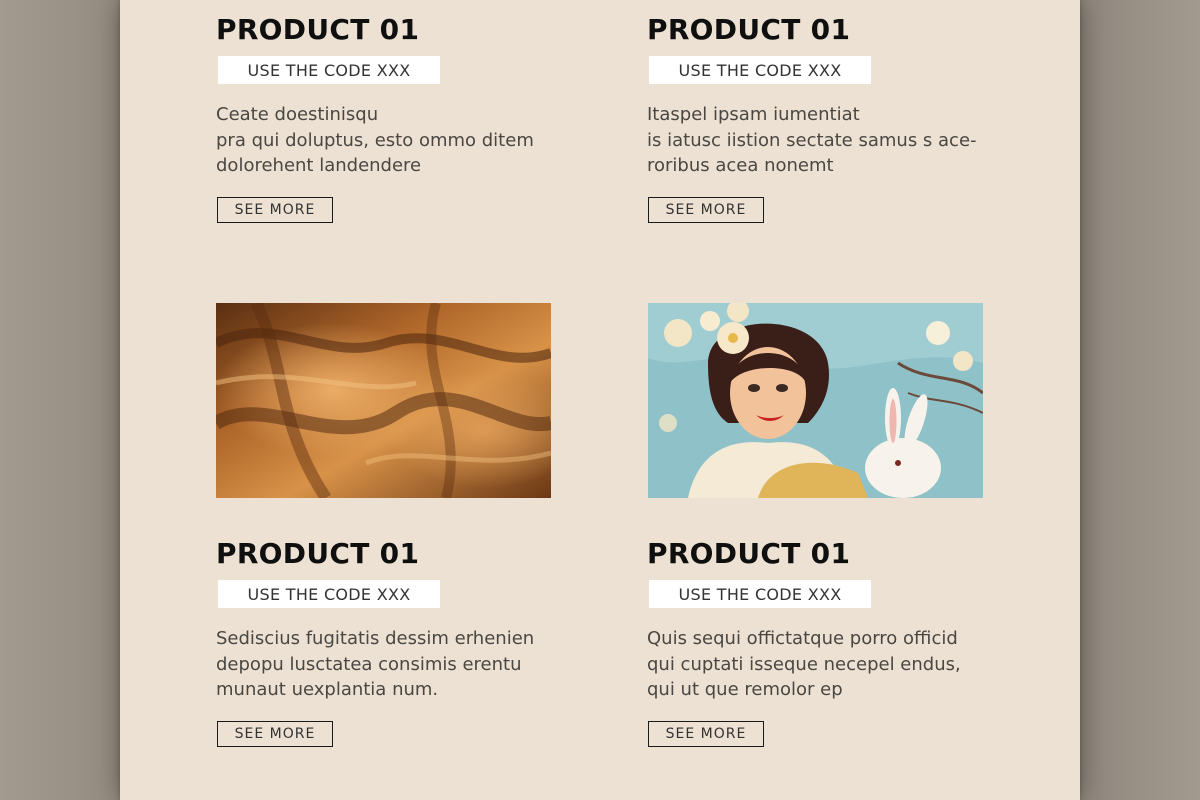 Image resolution: width=1200 pixels, height=800 pixels. I want to click on retro-woman-bunny-illustration, so click(815, 400).